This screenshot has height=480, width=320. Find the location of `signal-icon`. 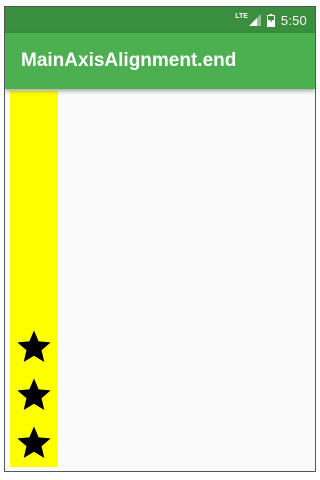

signal-icon is located at coordinates (254, 20).